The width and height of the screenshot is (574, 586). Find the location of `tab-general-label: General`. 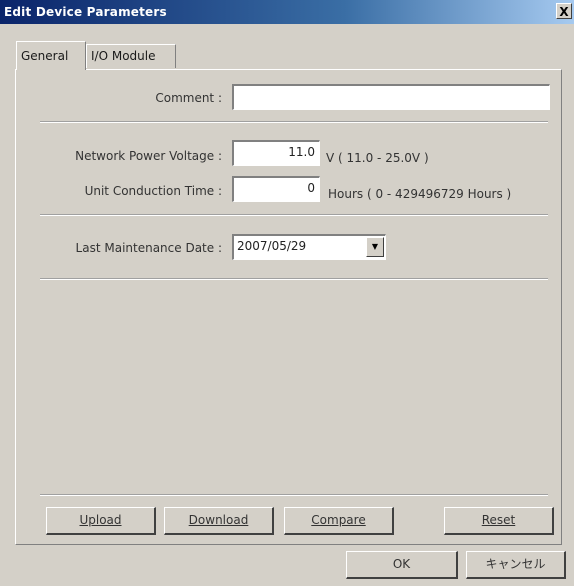

tab-general-label: General is located at coordinates (45, 56).